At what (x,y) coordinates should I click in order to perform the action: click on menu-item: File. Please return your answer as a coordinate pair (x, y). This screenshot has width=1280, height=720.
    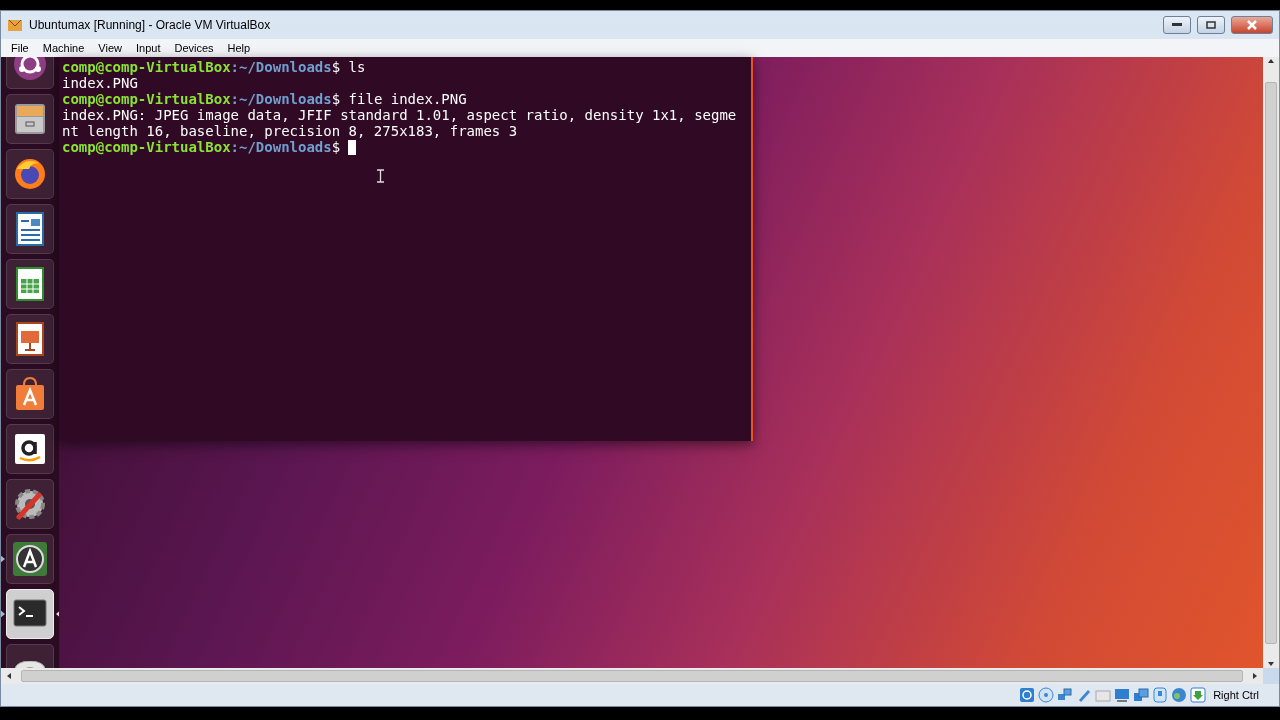
    Looking at the image, I should click on (20, 48).